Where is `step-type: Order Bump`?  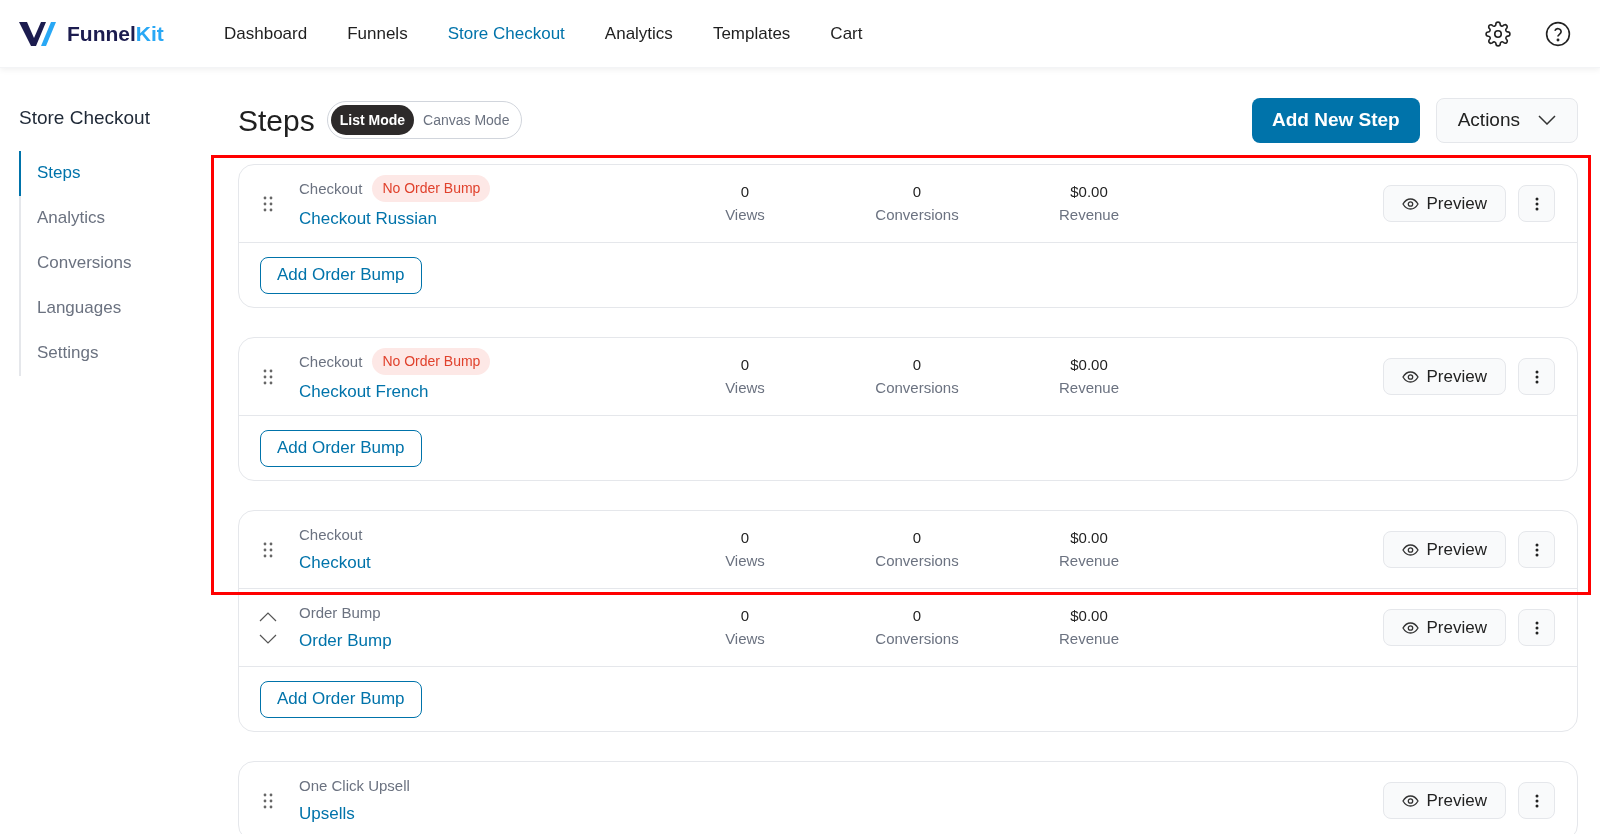
step-type: Order Bump is located at coordinates (340, 612).